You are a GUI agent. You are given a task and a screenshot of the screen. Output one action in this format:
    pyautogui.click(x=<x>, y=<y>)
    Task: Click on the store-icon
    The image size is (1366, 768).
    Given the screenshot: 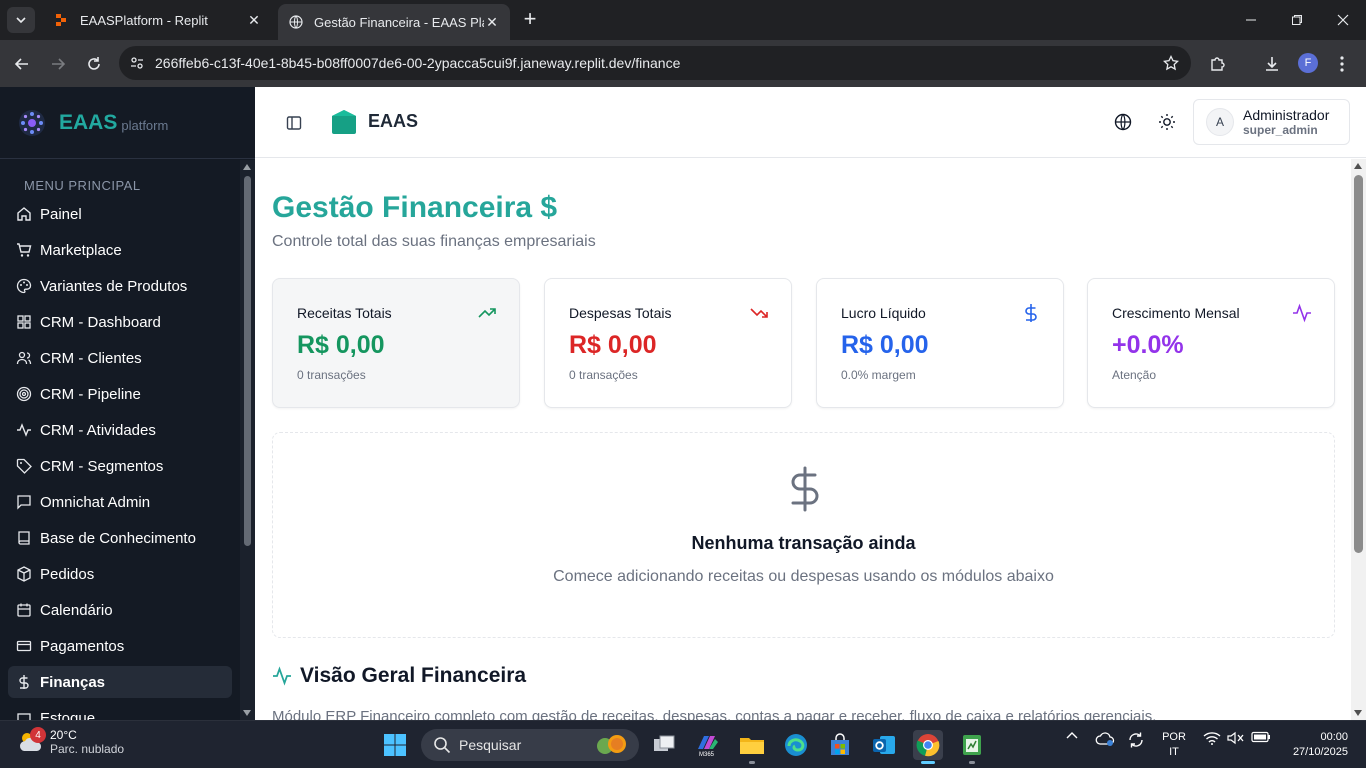 What is the action you would take?
    pyautogui.click(x=840, y=744)
    